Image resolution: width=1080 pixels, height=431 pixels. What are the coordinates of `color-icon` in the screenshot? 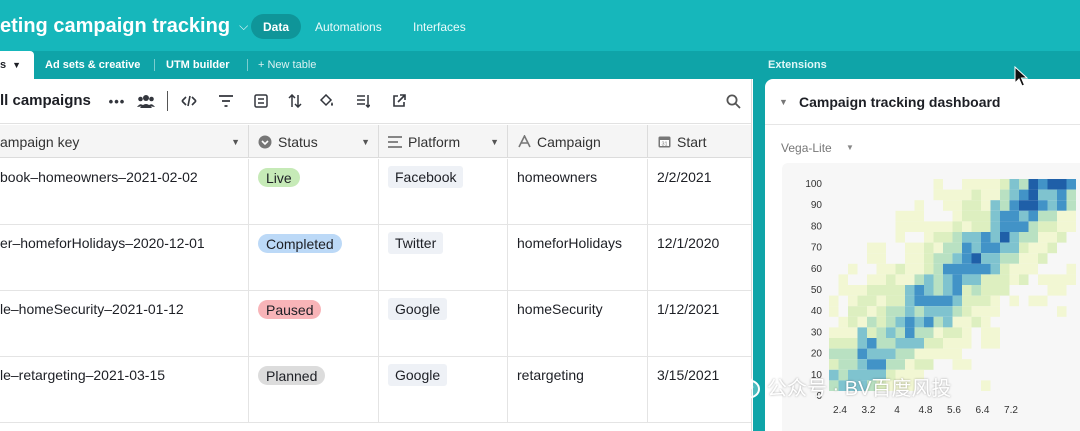 It's located at (327, 101).